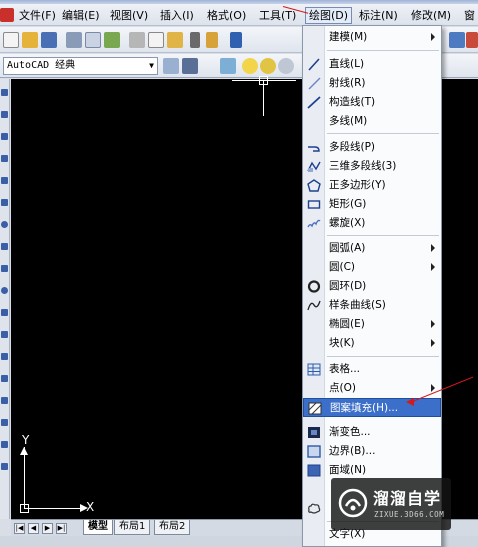 The image size is (478, 547). Describe the element at coordinates (286, 66) in the screenshot. I see `layer-lock-icon` at that location.